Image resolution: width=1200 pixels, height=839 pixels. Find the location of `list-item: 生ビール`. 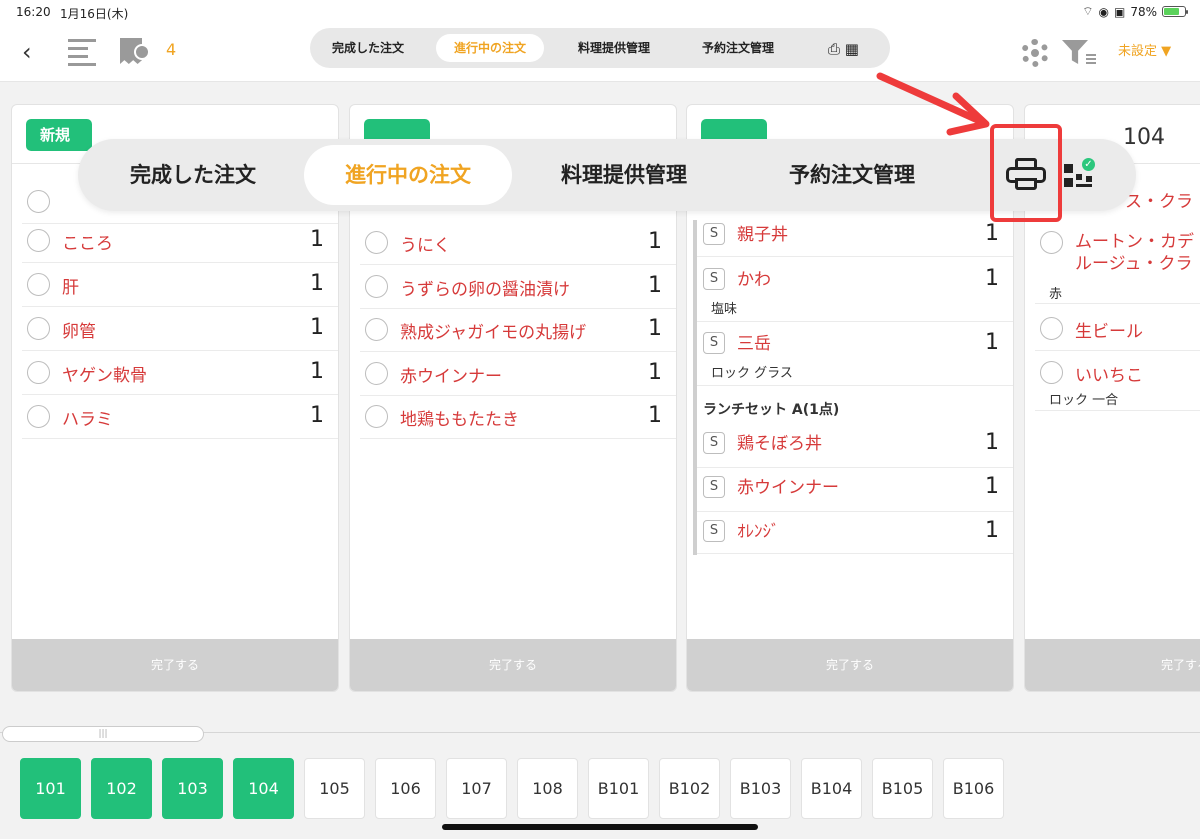

list-item: 生ビール is located at coordinates (1117, 329).